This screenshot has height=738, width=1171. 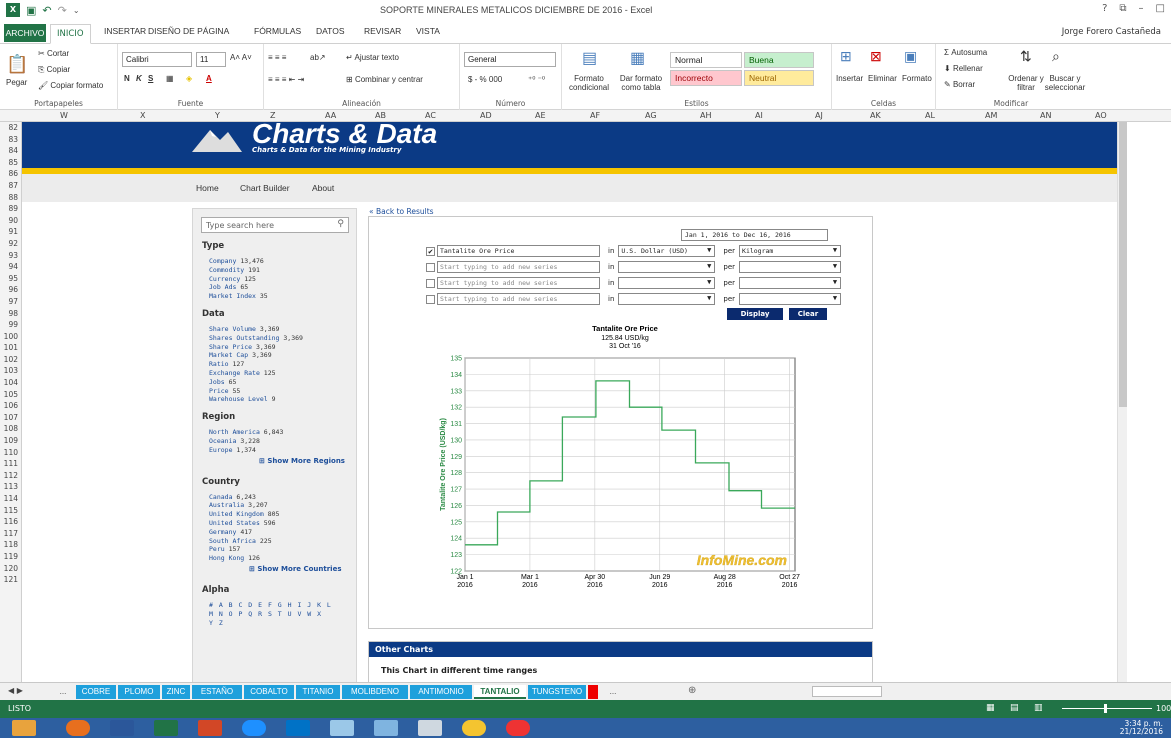 I want to click on help-icon: ?, so click(x=1104, y=8).